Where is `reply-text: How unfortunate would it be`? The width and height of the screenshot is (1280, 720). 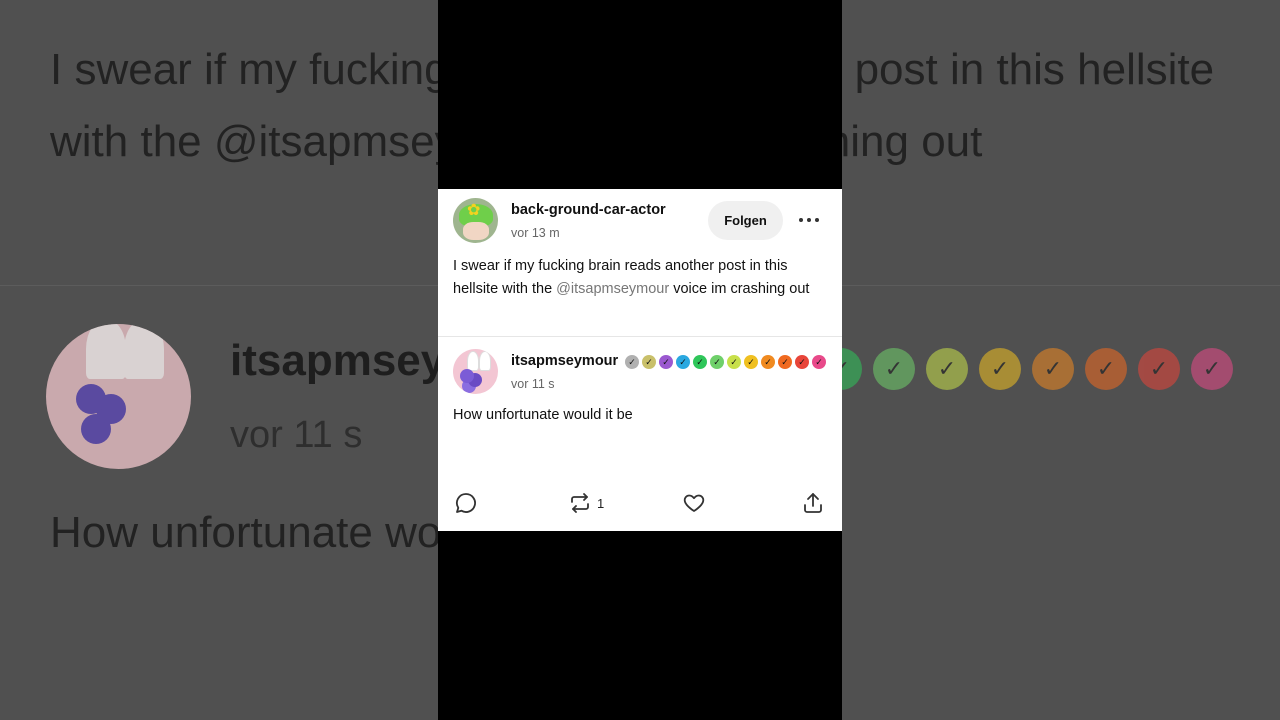
reply-text: How unfortunate would it be is located at coordinates (543, 415).